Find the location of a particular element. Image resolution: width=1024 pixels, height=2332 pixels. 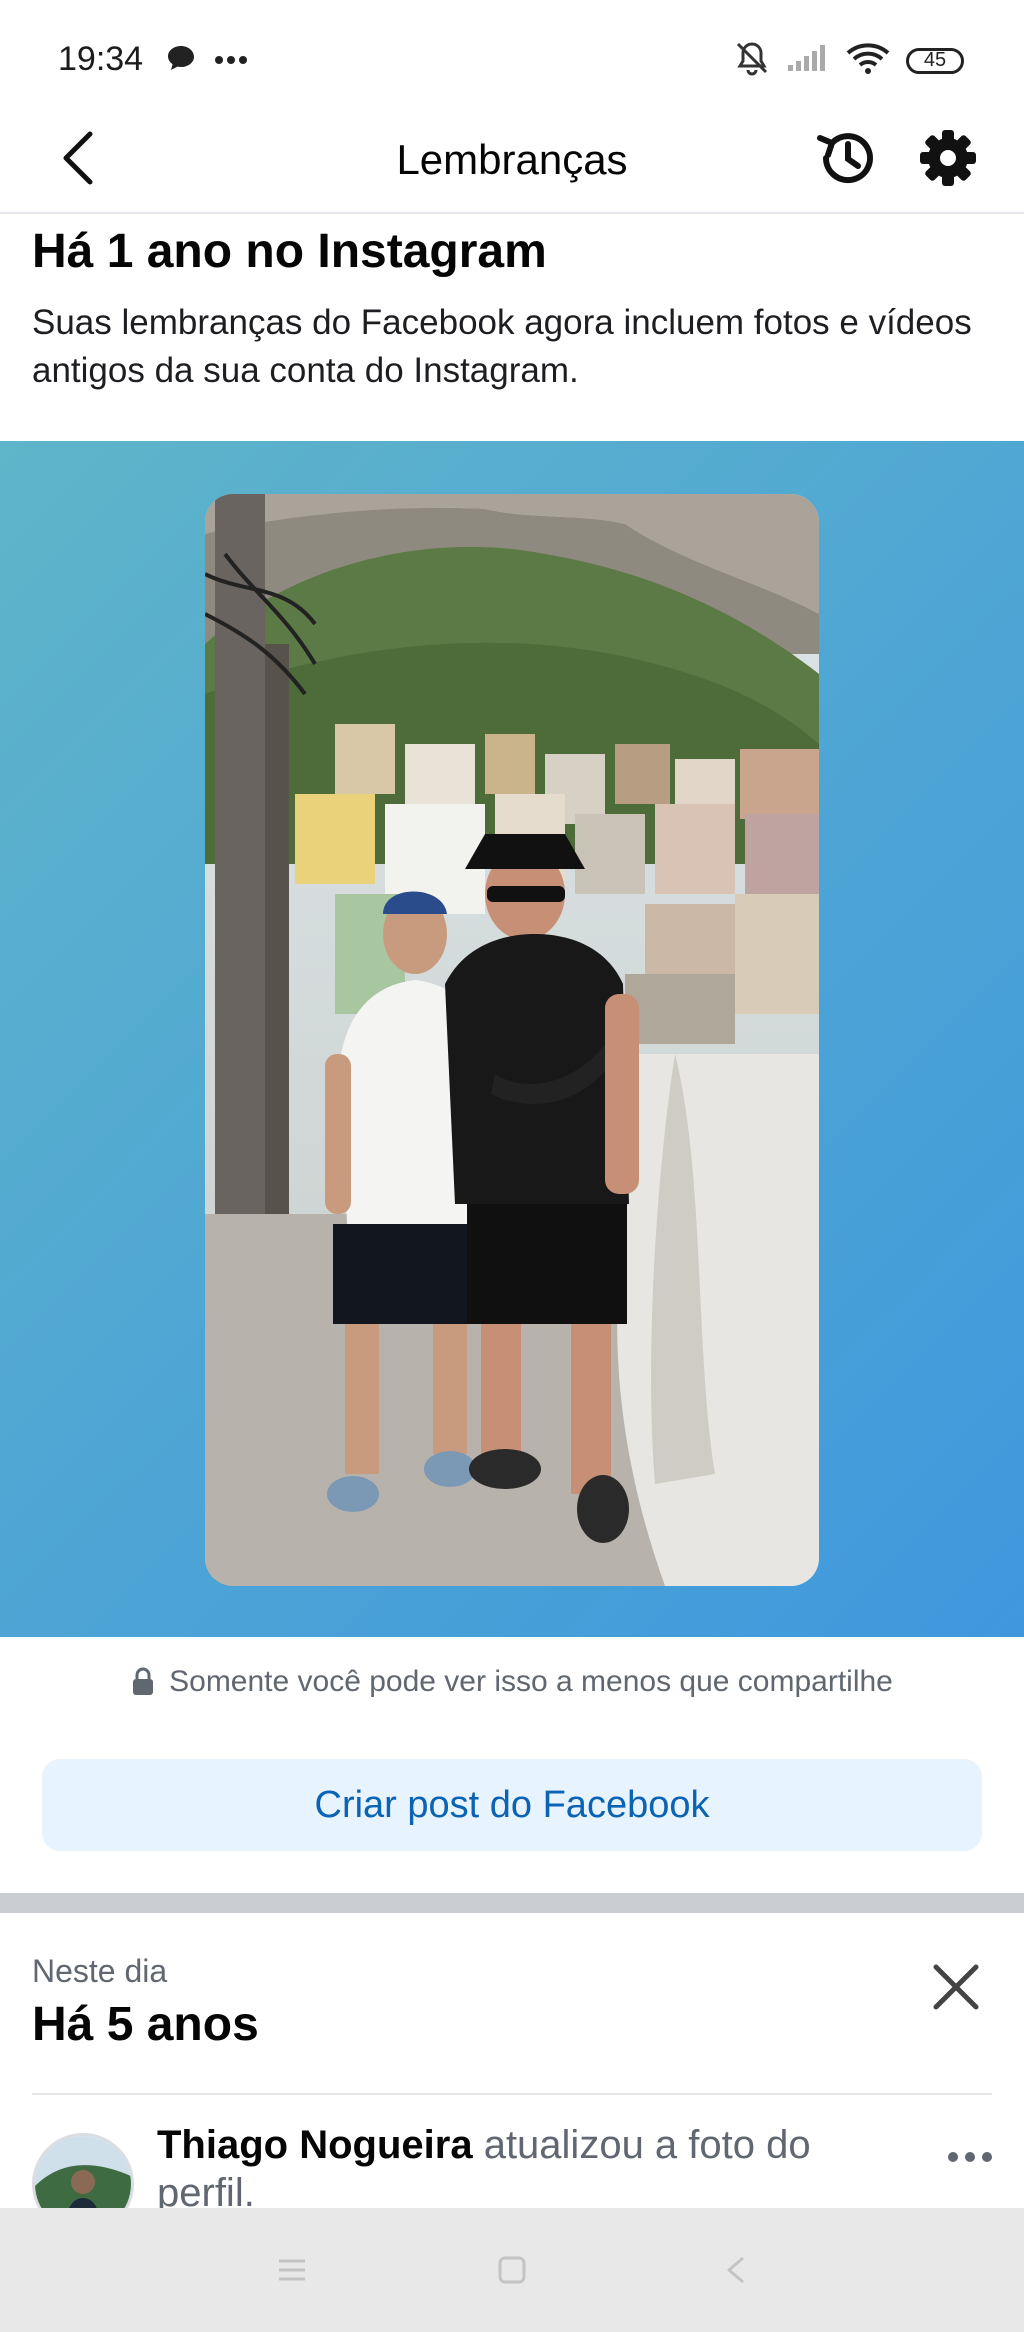

menu-icon is located at coordinates (292, 2270).